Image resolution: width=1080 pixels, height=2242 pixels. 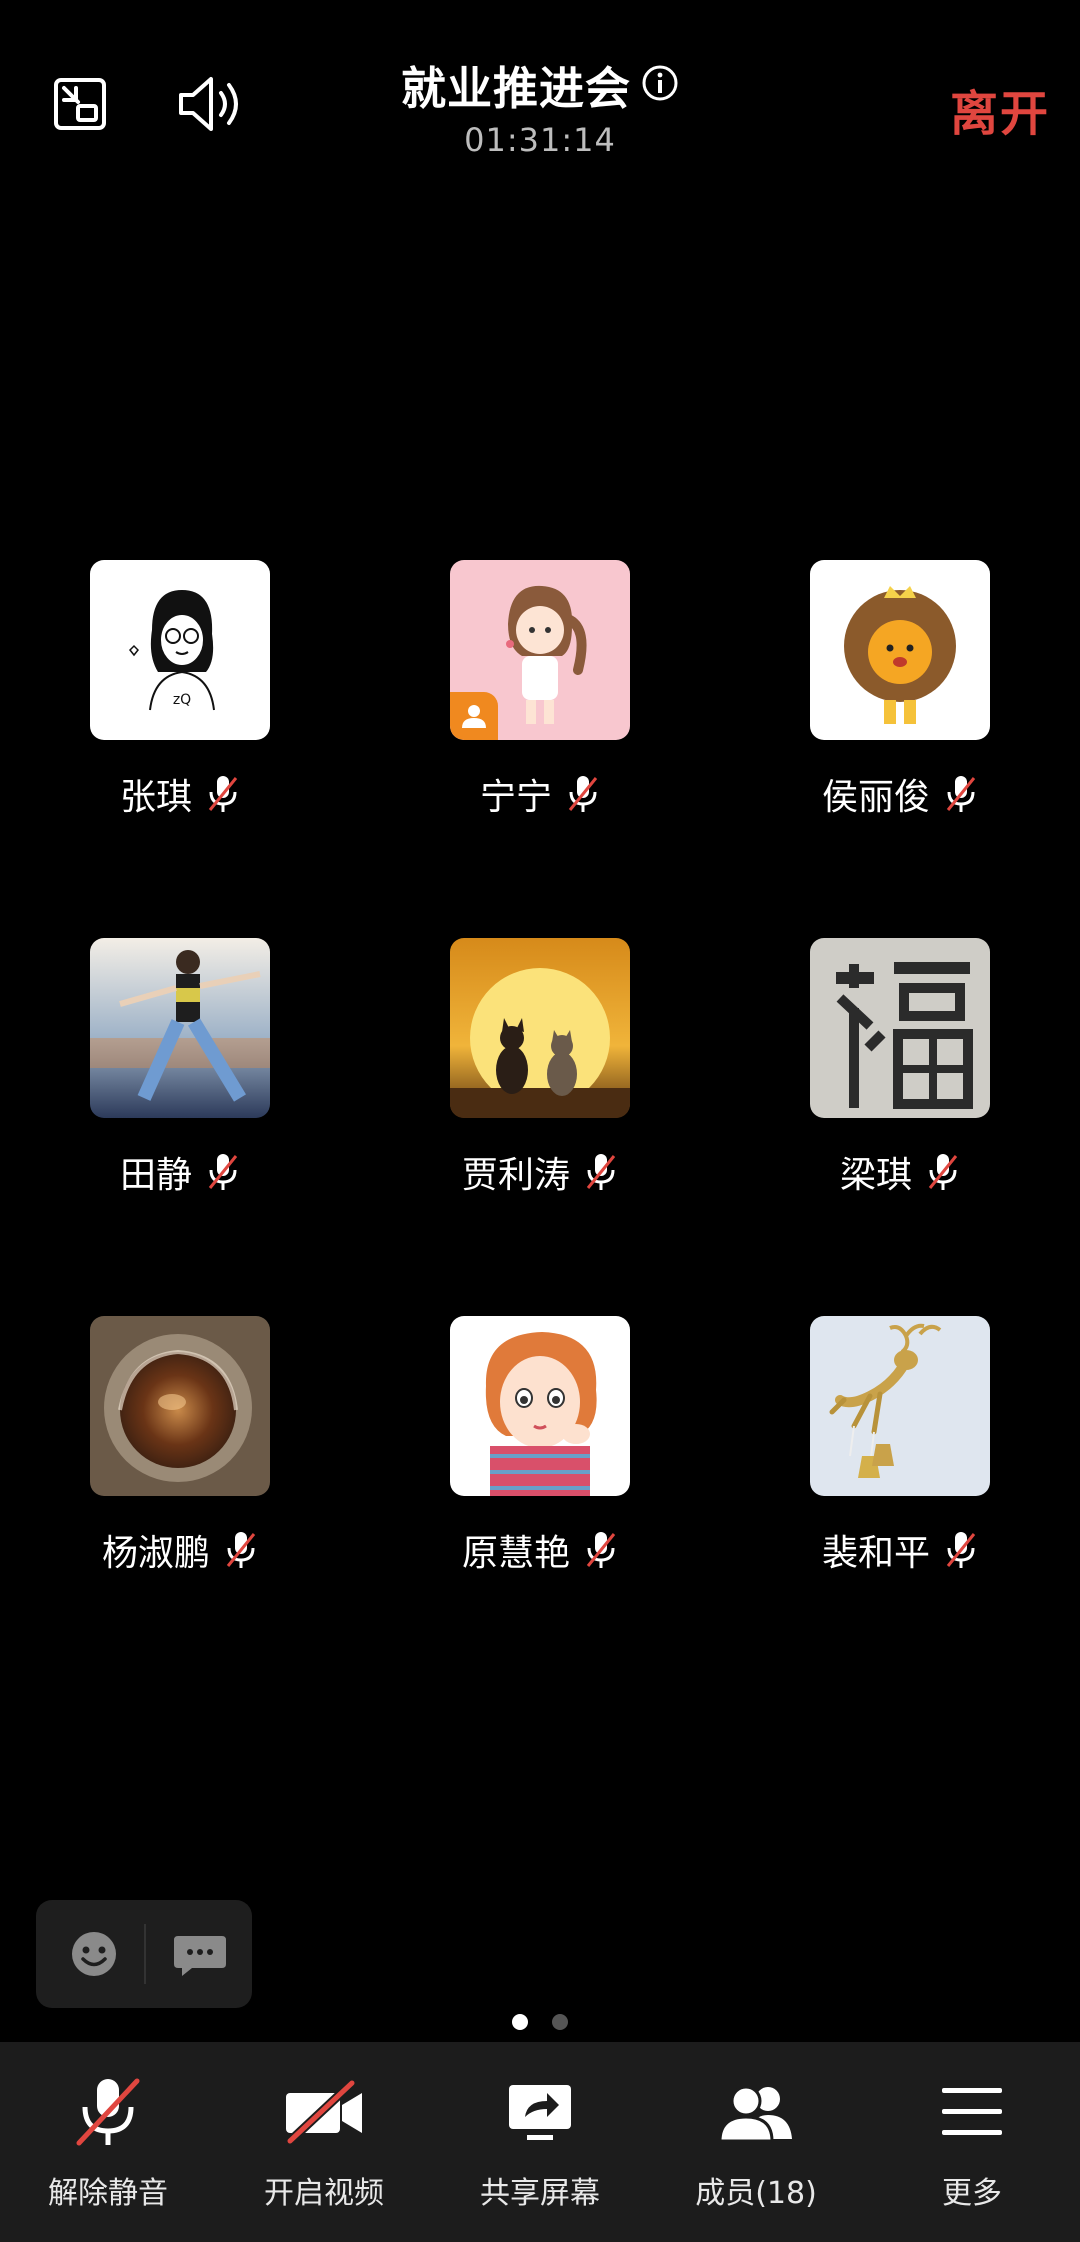 What do you see at coordinates (540, 2193) in the screenshot?
I see `share-screen-label: 共享屏幕` at bounding box center [540, 2193].